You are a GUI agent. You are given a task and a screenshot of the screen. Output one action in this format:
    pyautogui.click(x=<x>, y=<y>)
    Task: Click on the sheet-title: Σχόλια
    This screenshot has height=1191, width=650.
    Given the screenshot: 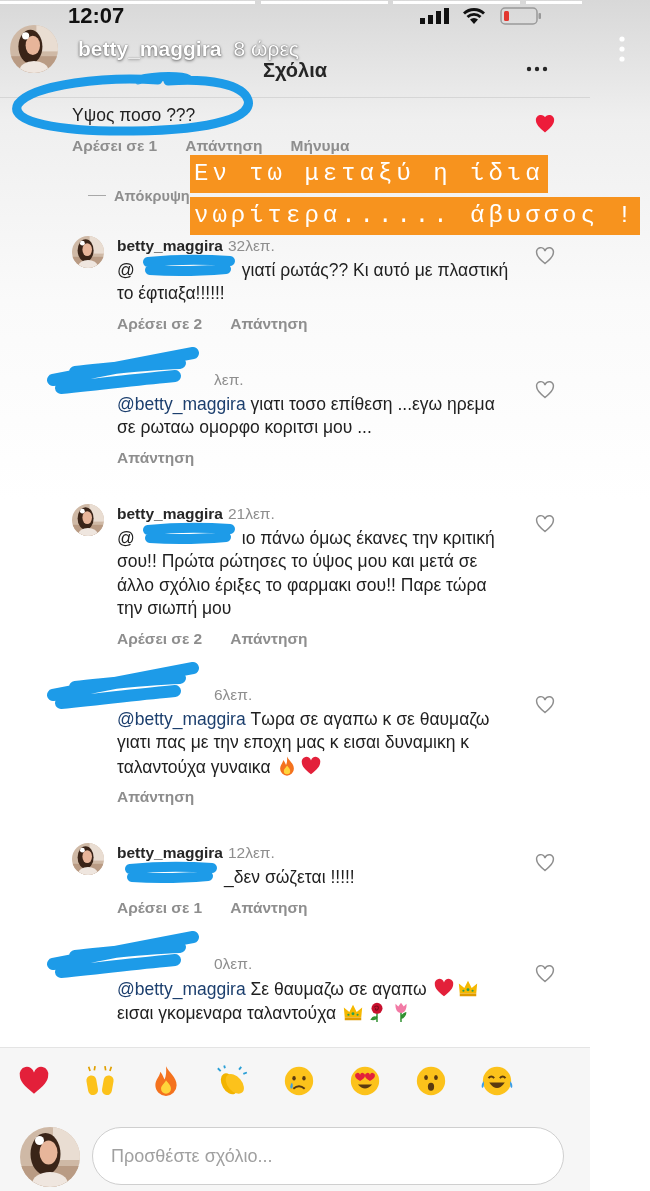 What is the action you would take?
    pyautogui.click(x=295, y=70)
    